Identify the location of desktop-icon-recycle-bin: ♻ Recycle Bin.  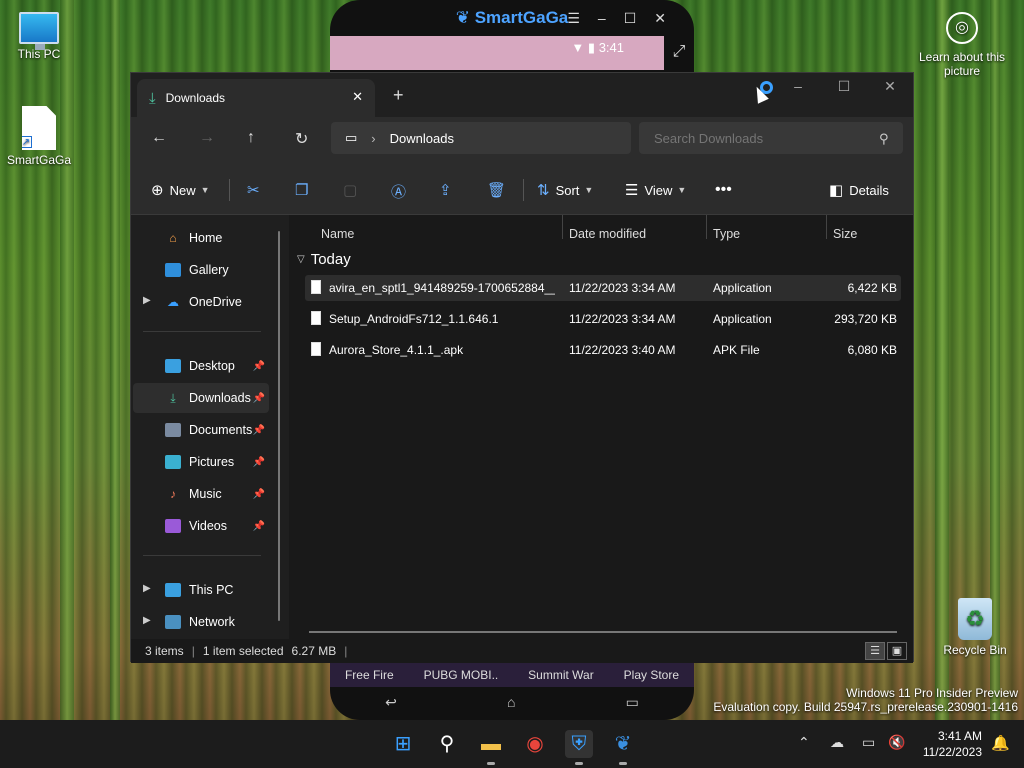
(975, 627).